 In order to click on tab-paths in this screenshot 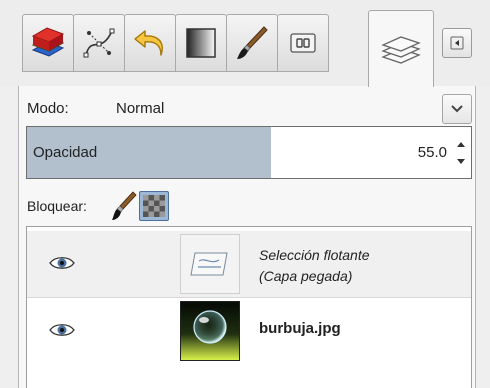, I will do `click(99, 43)`.